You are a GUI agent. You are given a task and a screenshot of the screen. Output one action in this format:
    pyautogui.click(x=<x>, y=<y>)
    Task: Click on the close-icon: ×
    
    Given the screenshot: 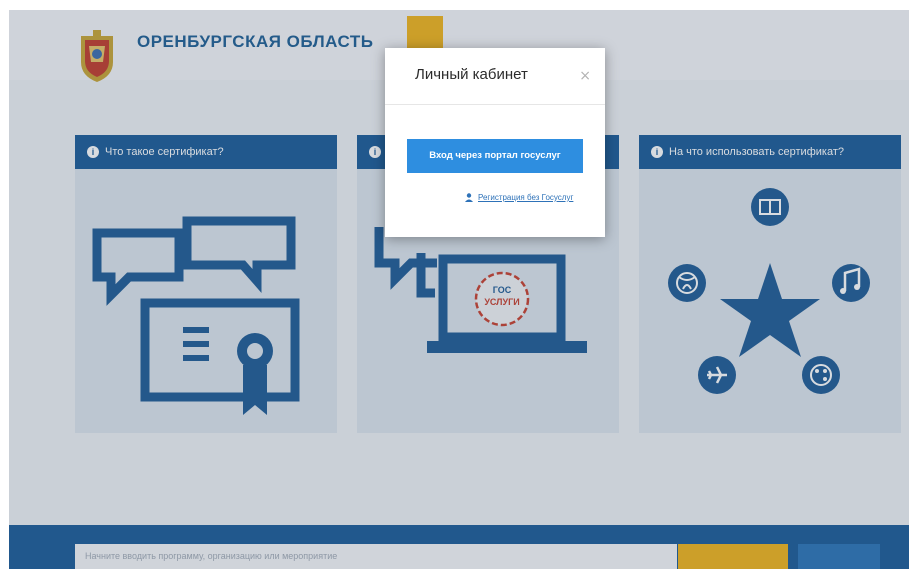 What is the action you would take?
    pyautogui.click(x=585, y=76)
    